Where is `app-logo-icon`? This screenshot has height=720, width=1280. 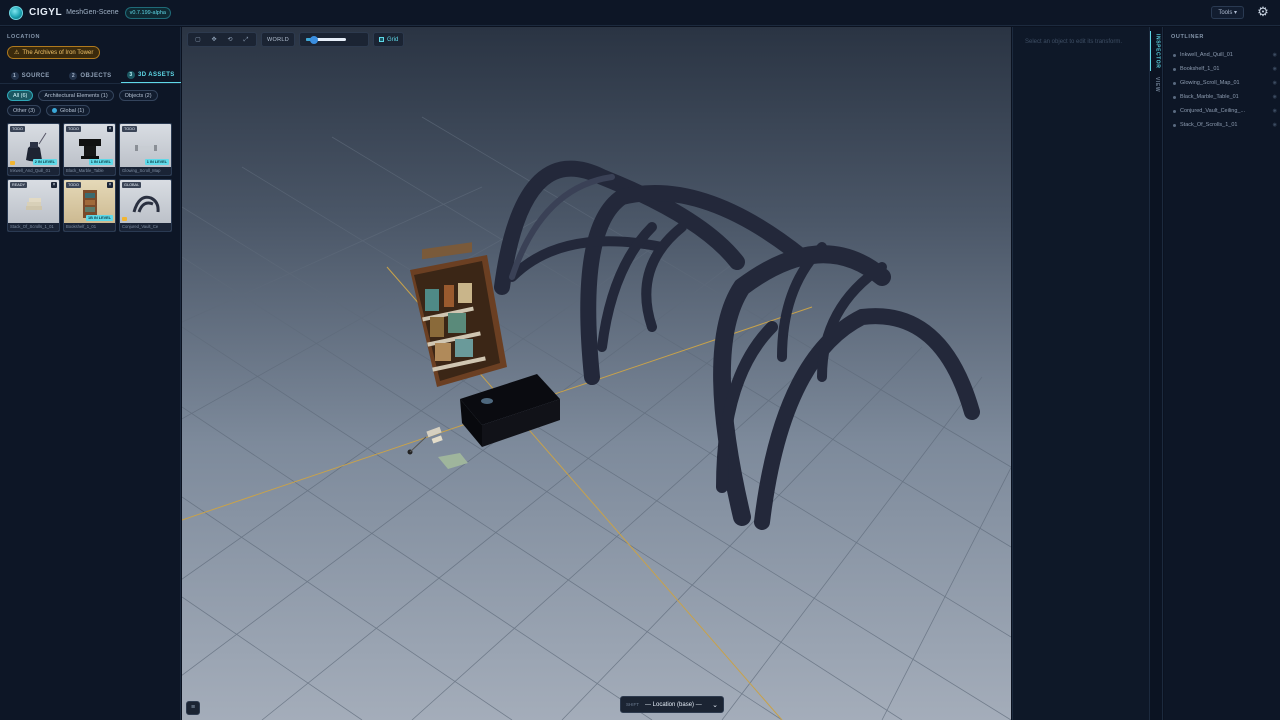 app-logo-icon is located at coordinates (16, 12).